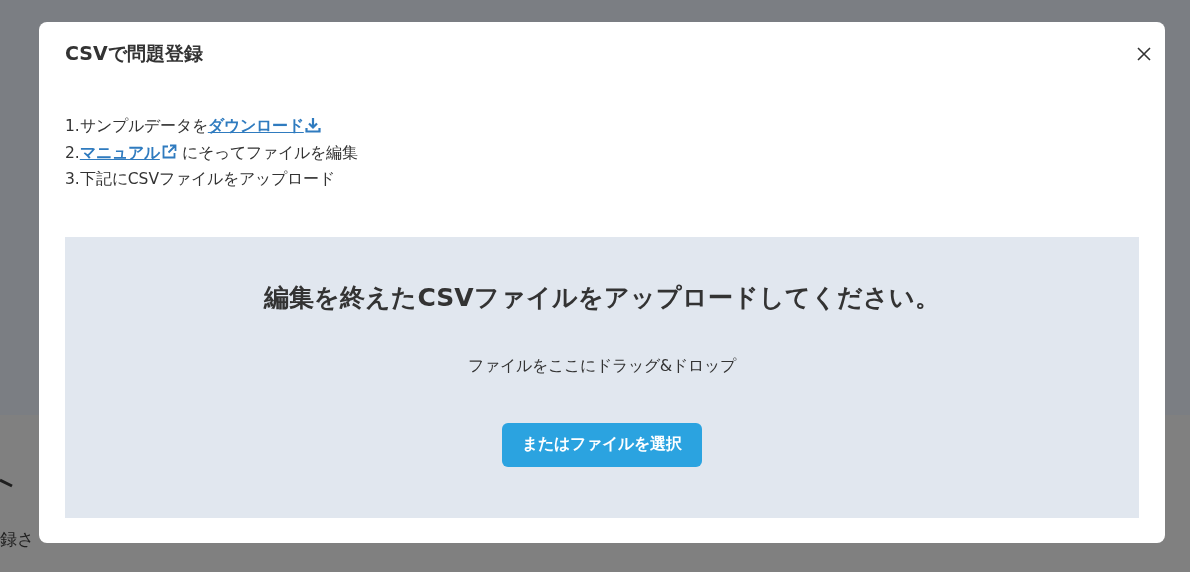 This screenshot has width=1190, height=572. Describe the element at coordinates (128, 152) in the screenshot. I see `link: マニュアル` at that location.